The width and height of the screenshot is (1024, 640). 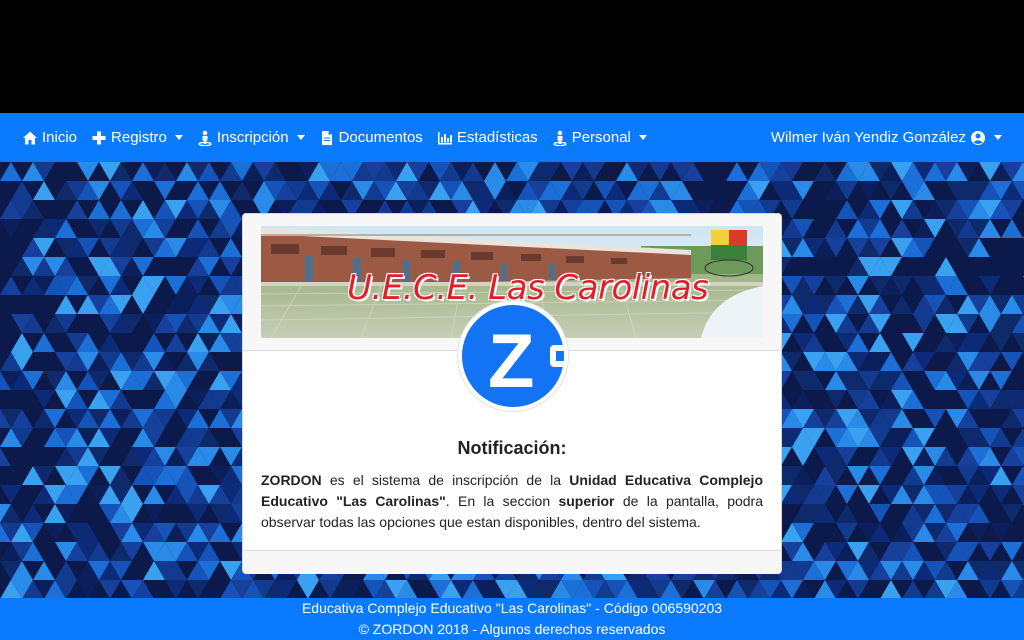 I want to click on zordon-logo-letter: Z, so click(x=511, y=361).